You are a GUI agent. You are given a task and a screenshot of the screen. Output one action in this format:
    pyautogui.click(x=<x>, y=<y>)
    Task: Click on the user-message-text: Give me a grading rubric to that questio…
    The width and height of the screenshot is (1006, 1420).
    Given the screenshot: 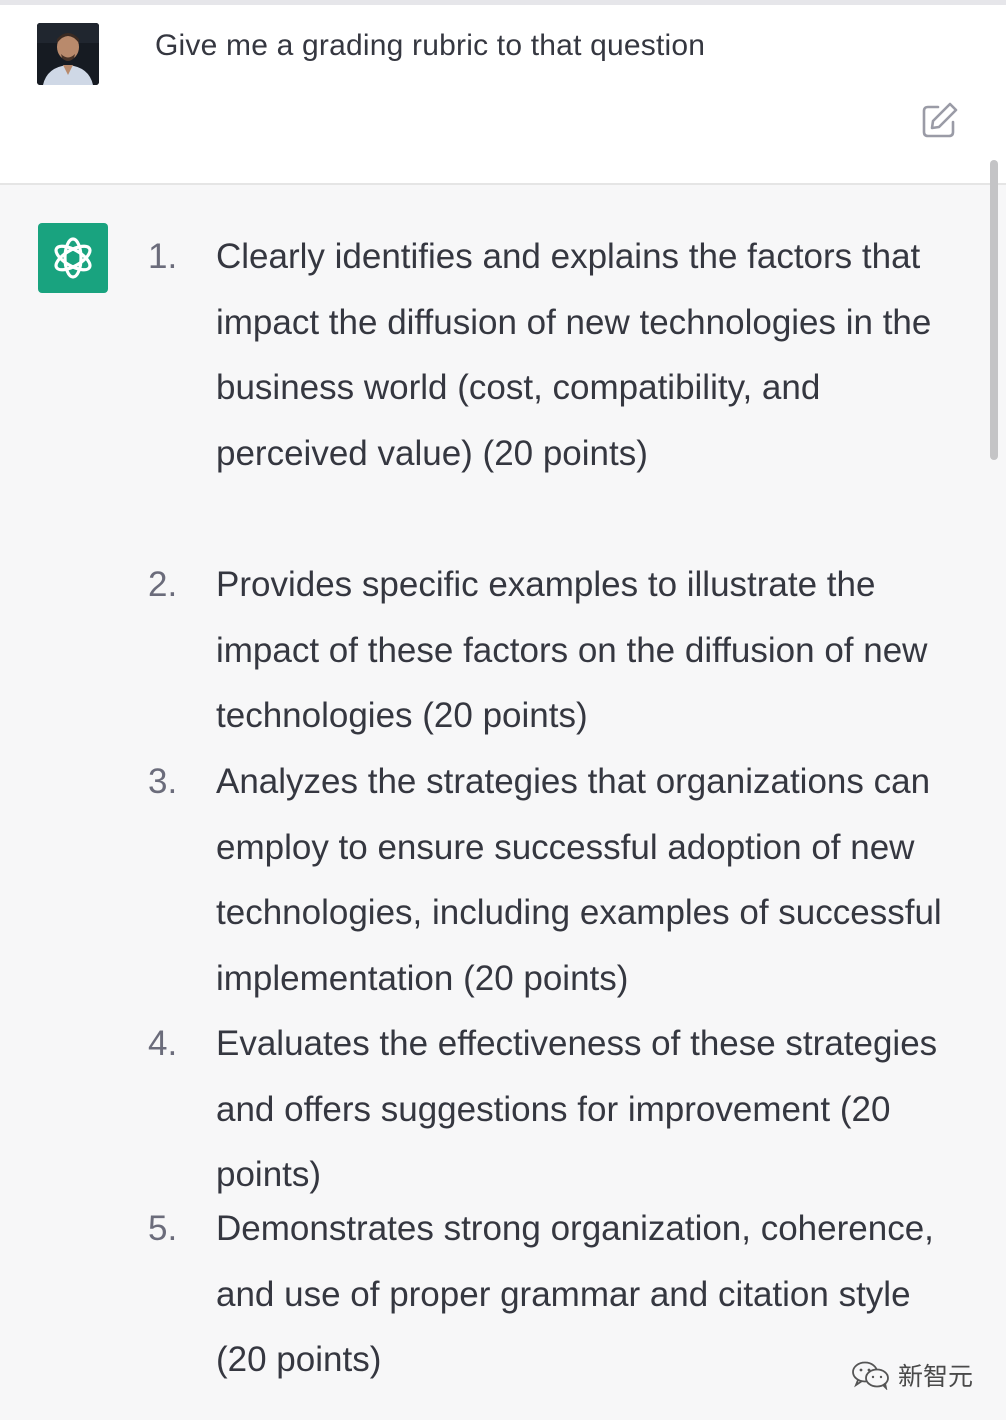 What is the action you would take?
    pyautogui.click(x=430, y=45)
    